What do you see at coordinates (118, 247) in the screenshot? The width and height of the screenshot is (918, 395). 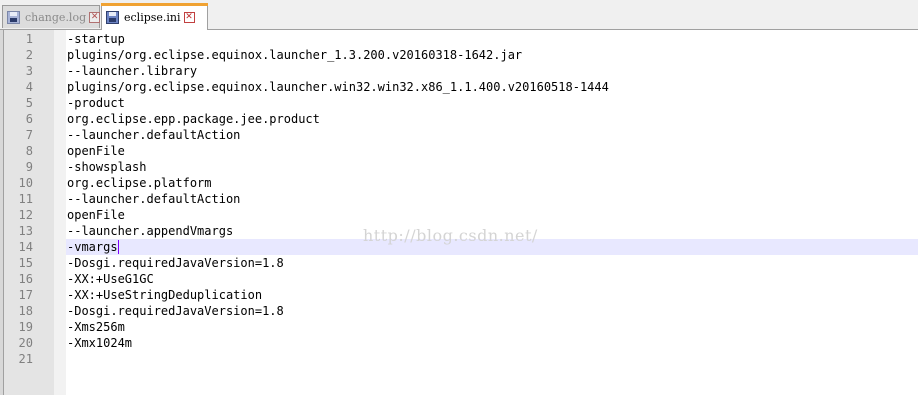 I see `text-caret` at bounding box center [118, 247].